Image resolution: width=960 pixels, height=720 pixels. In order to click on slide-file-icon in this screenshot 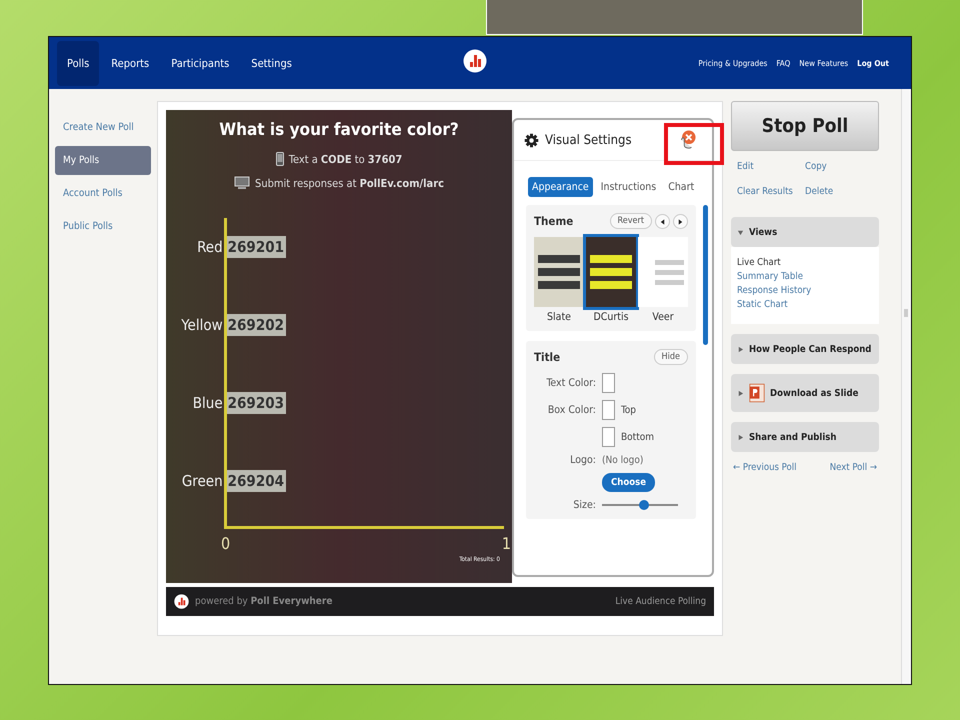, I will do `click(757, 393)`.